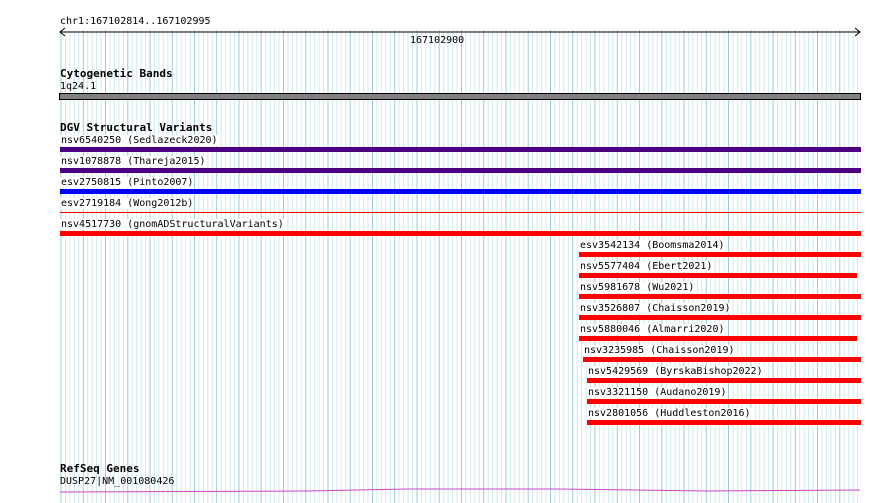  I want to click on dgv-feature-label: nsv5429569 (ByrskaBishop2022), so click(675, 371).